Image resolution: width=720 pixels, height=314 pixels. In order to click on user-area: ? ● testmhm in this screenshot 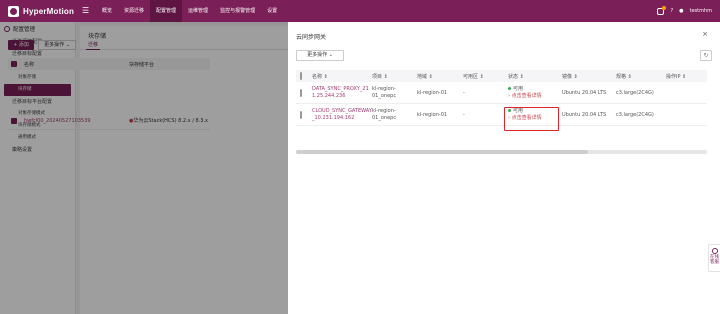, I will do `click(688, 10)`.